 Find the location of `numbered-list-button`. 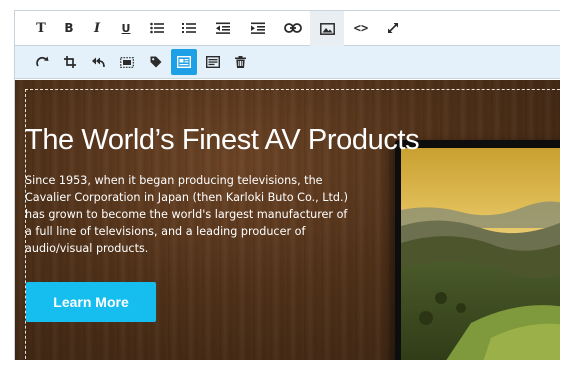

numbered-list-button is located at coordinates (189, 28).